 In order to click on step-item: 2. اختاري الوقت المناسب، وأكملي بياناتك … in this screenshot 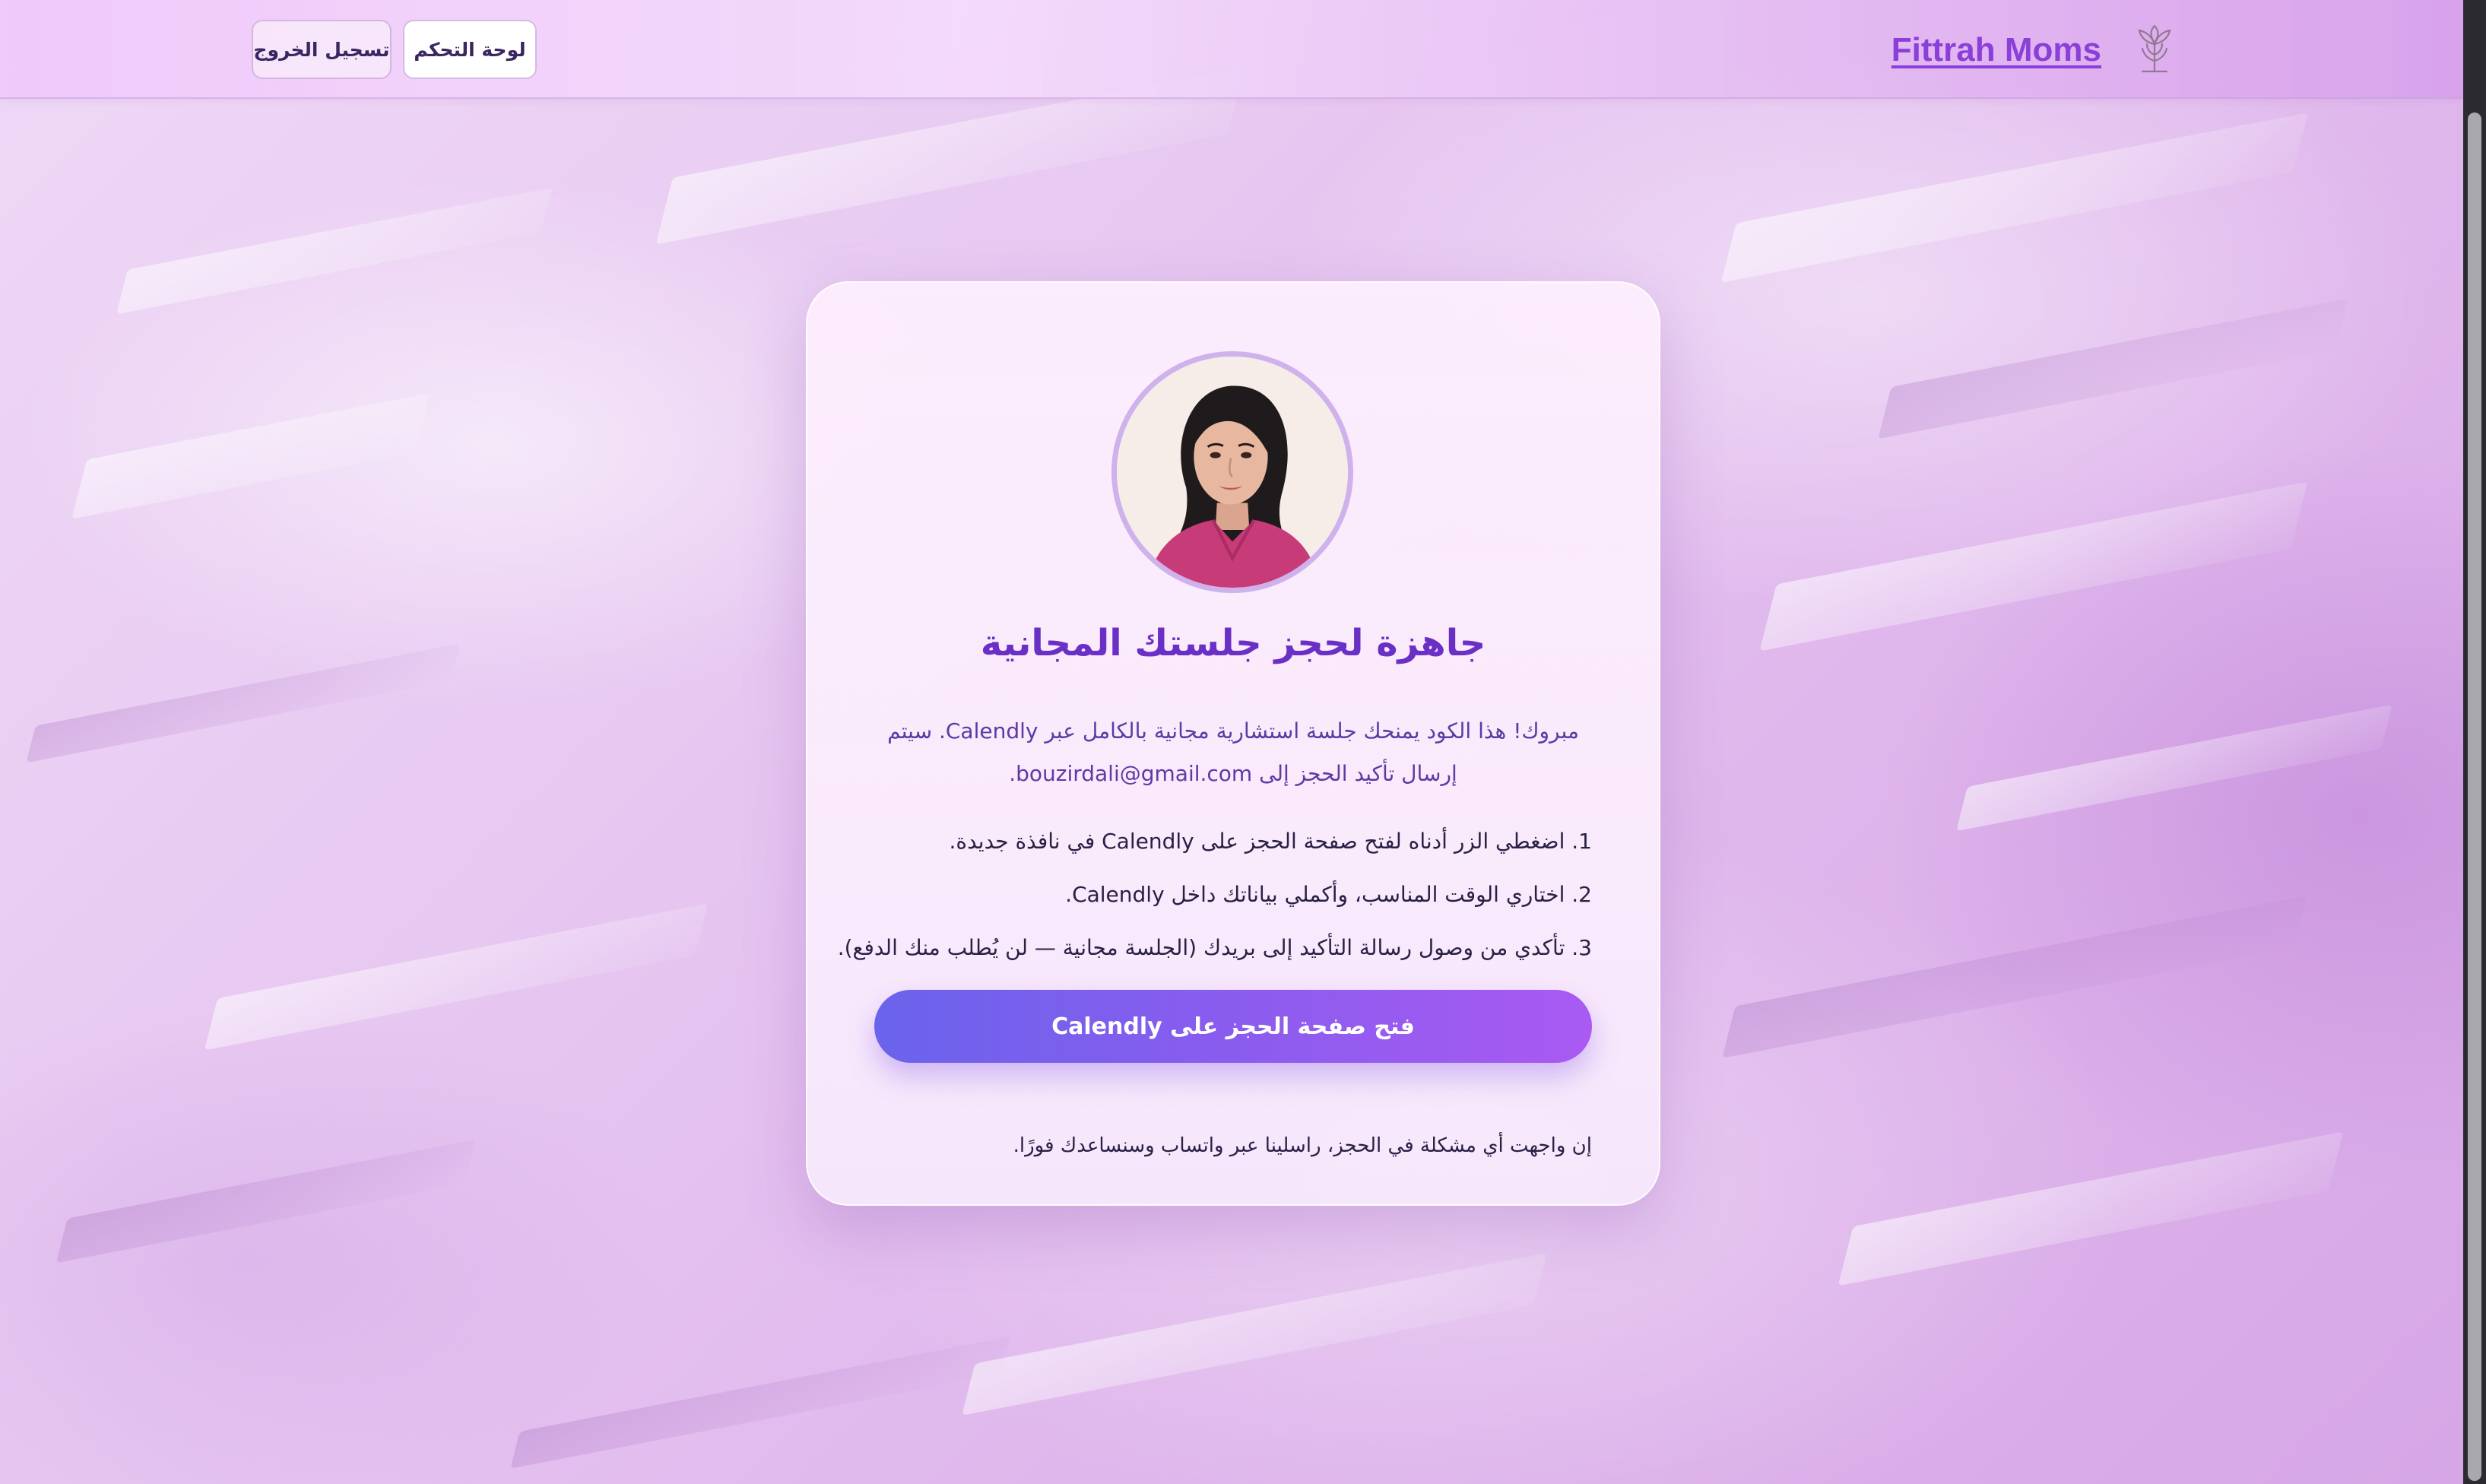, I will do `click(1328, 894)`.